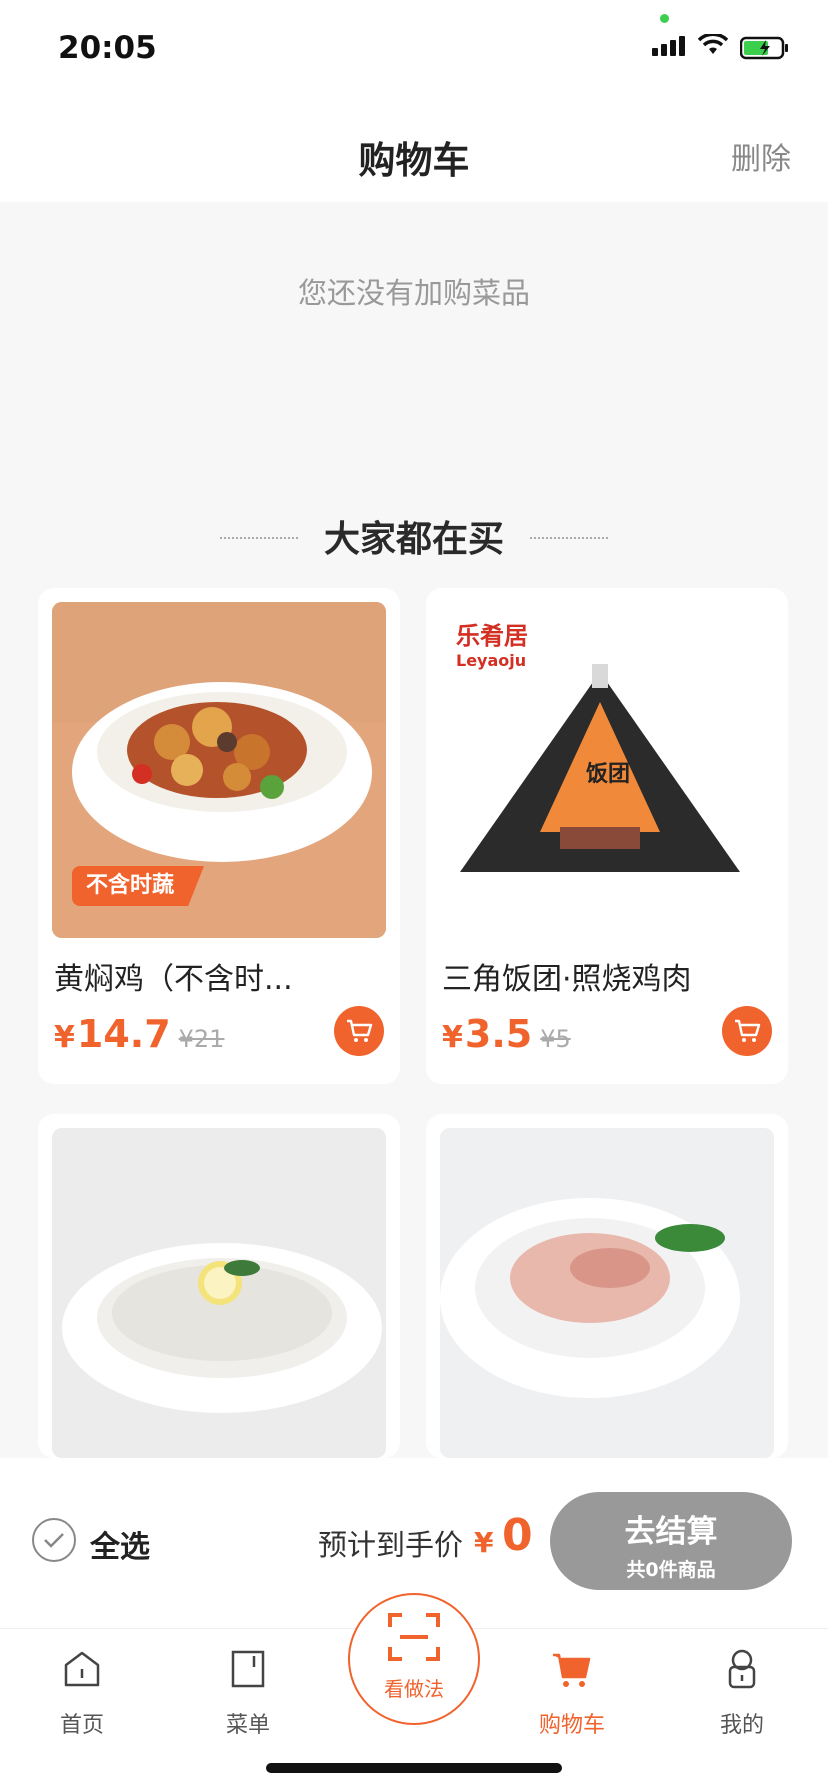  I want to click on brand-logo: 乐肴居 Leyaoju, so click(492, 643).